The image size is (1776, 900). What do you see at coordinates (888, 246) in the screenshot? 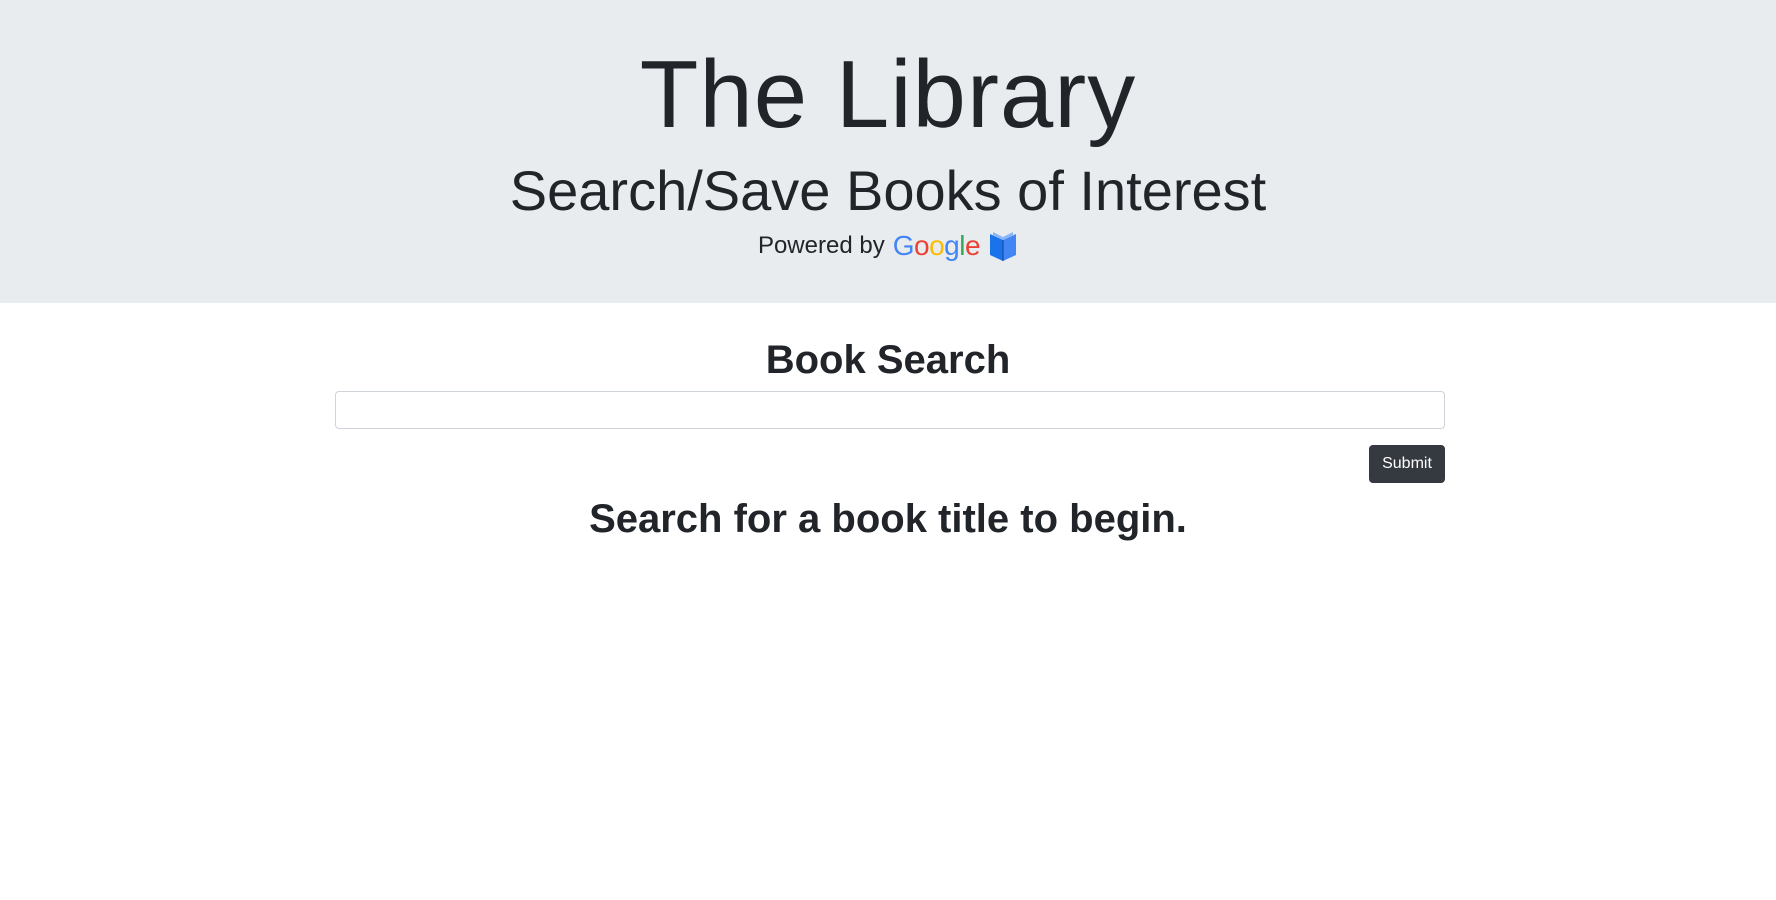
I see `powered-by-row: Powered by Google` at bounding box center [888, 246].